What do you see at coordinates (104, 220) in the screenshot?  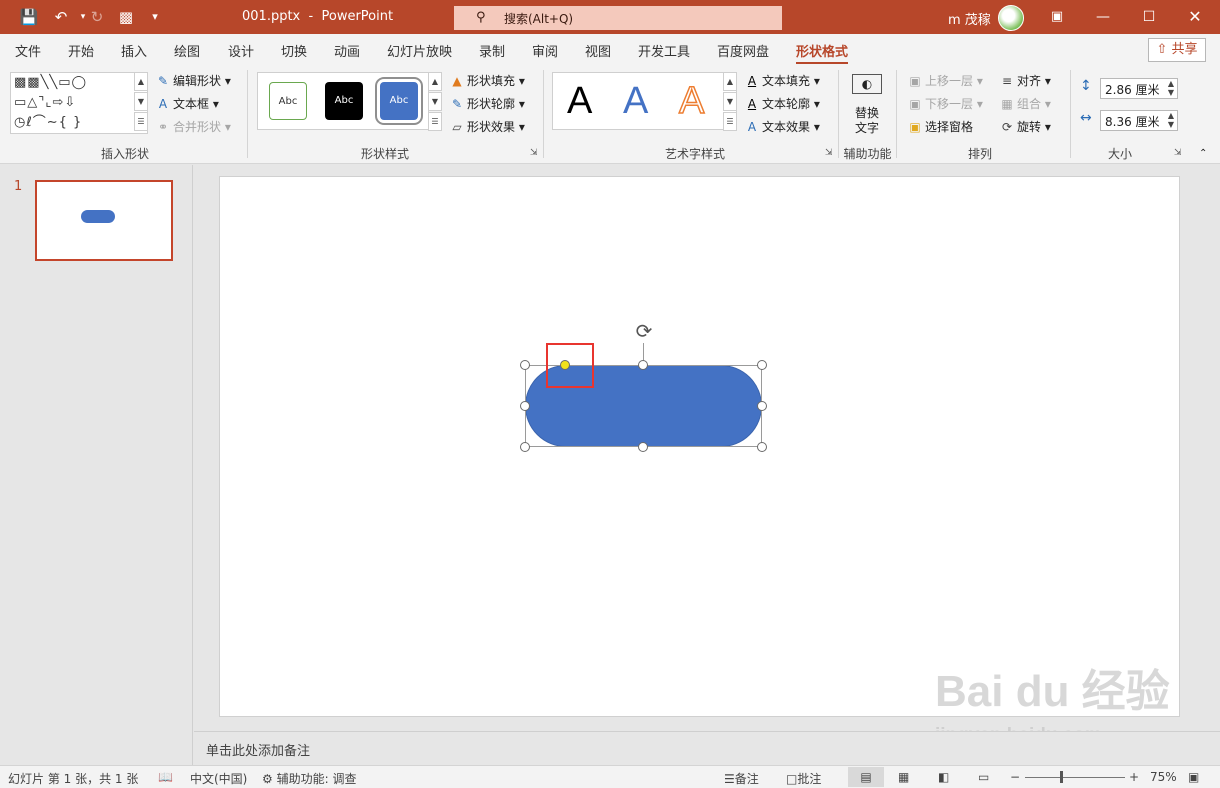 I see `slide-thumbnail` at bounding box center [104, 220].